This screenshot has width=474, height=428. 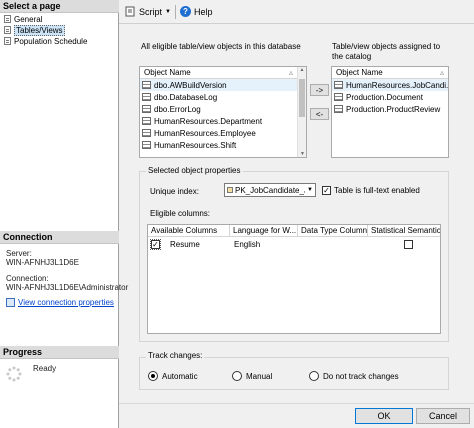 What do you see at coordinates (223, 97) in the screenshot?
I see `list-item: dbo.DatabaseLog` at bounding box center [223, 97].